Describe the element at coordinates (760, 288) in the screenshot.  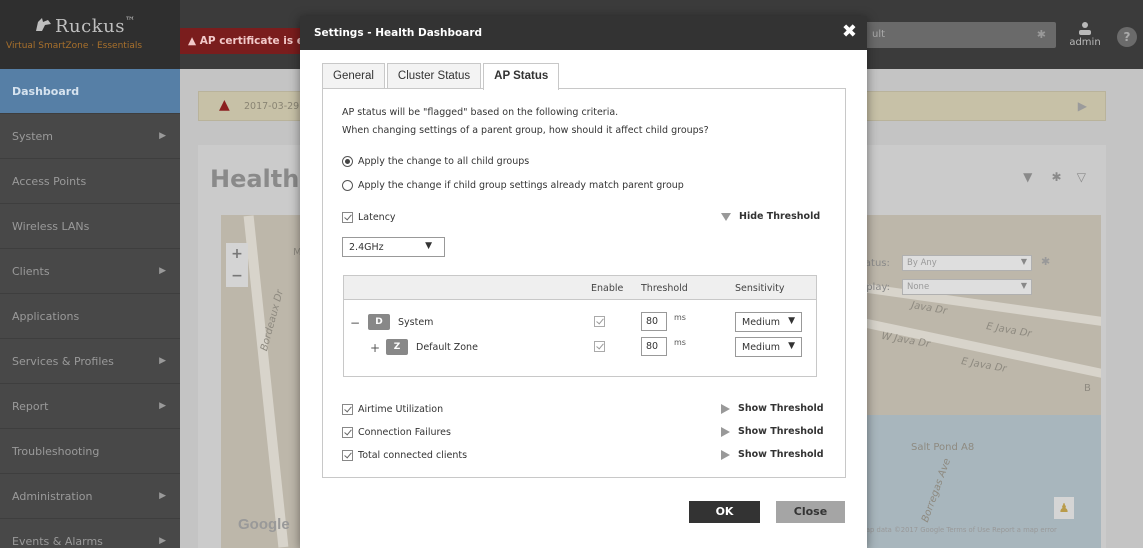
I see `col-sensitivity: Sensitivity` at that location.